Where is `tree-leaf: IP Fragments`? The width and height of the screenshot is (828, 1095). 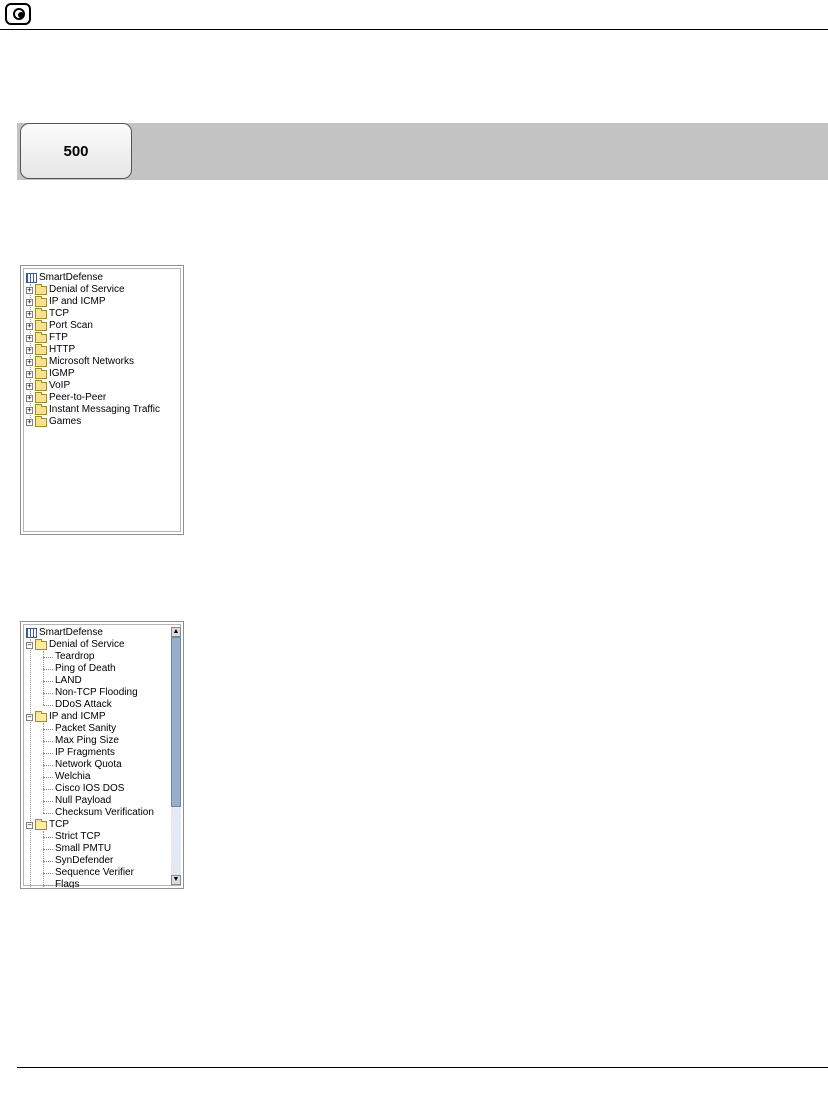
tree-leaf: IP Fragments is located at coordinates (79, 753).